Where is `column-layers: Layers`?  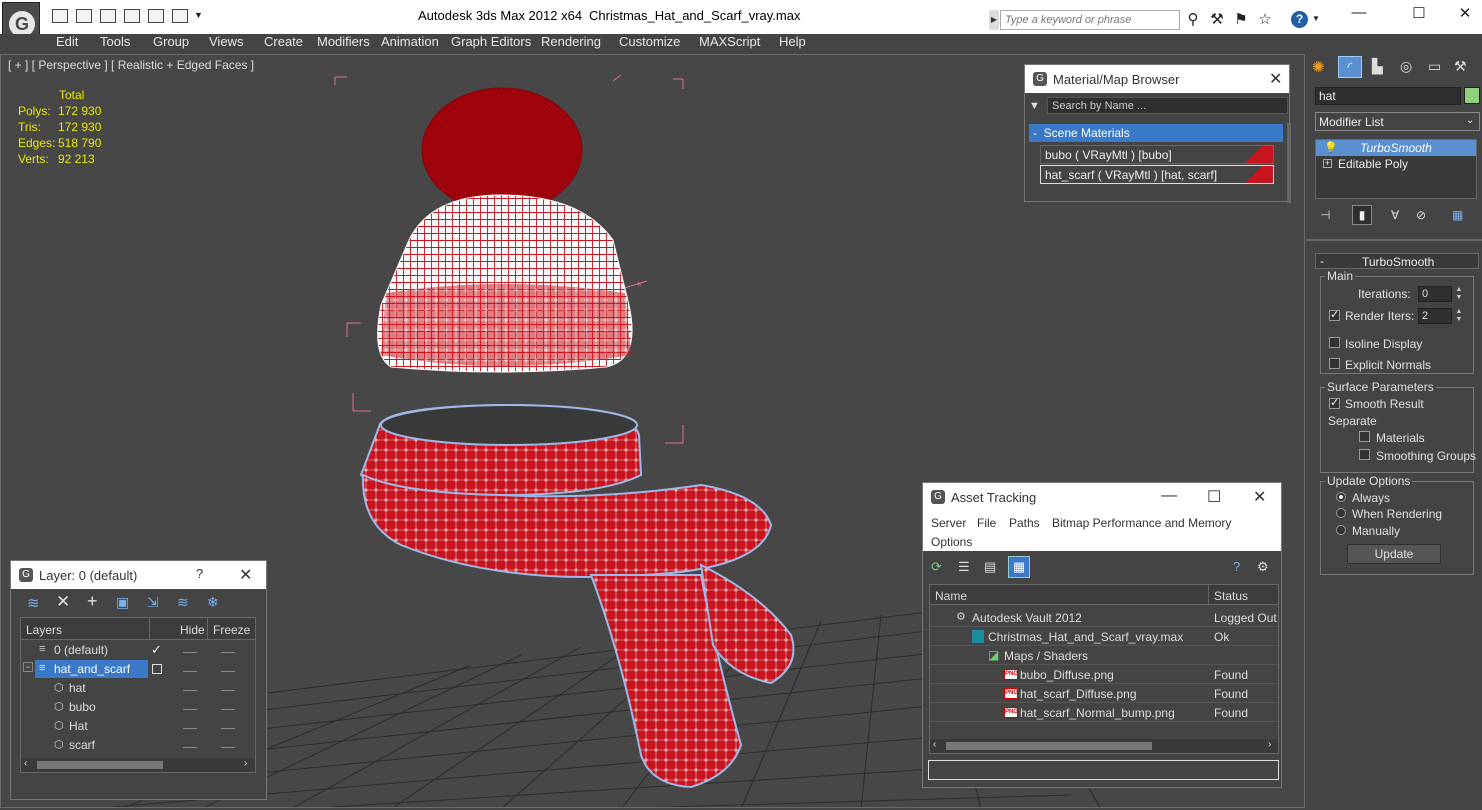 column-layers: Layers is located at coordinates (44, 630).